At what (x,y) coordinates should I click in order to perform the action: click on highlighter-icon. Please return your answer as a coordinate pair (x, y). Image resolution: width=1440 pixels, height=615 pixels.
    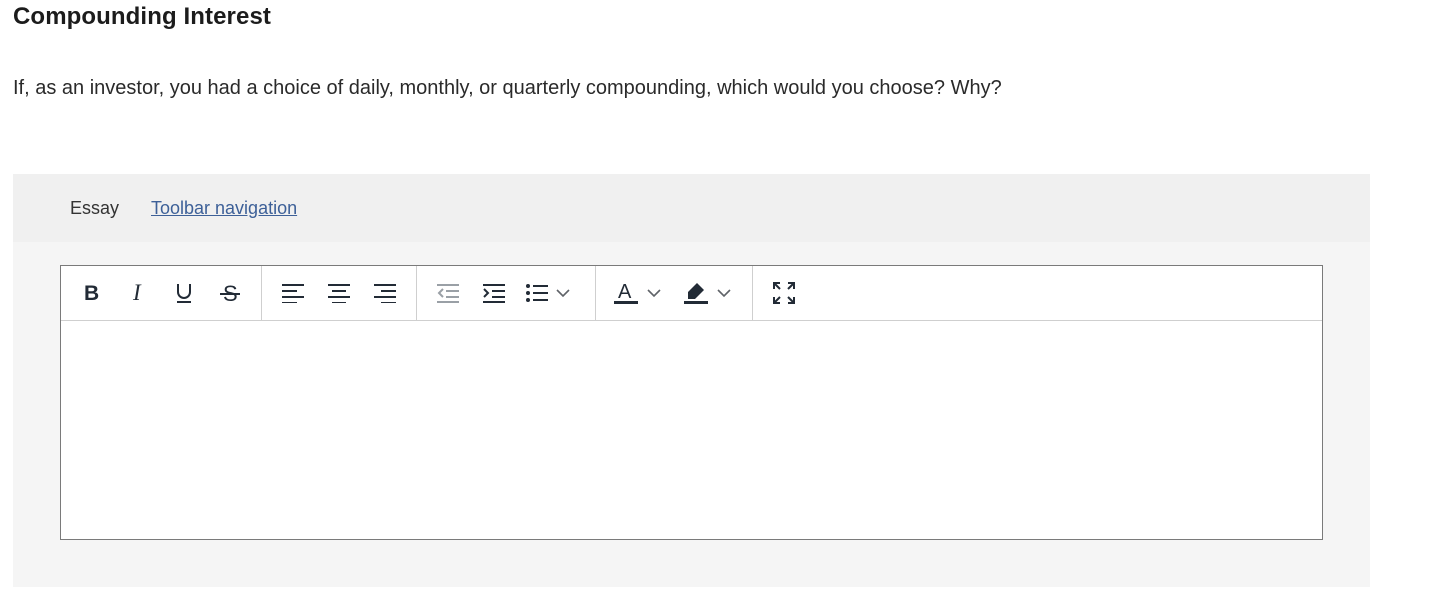
    Looking at the image, I should click on (696, 293).